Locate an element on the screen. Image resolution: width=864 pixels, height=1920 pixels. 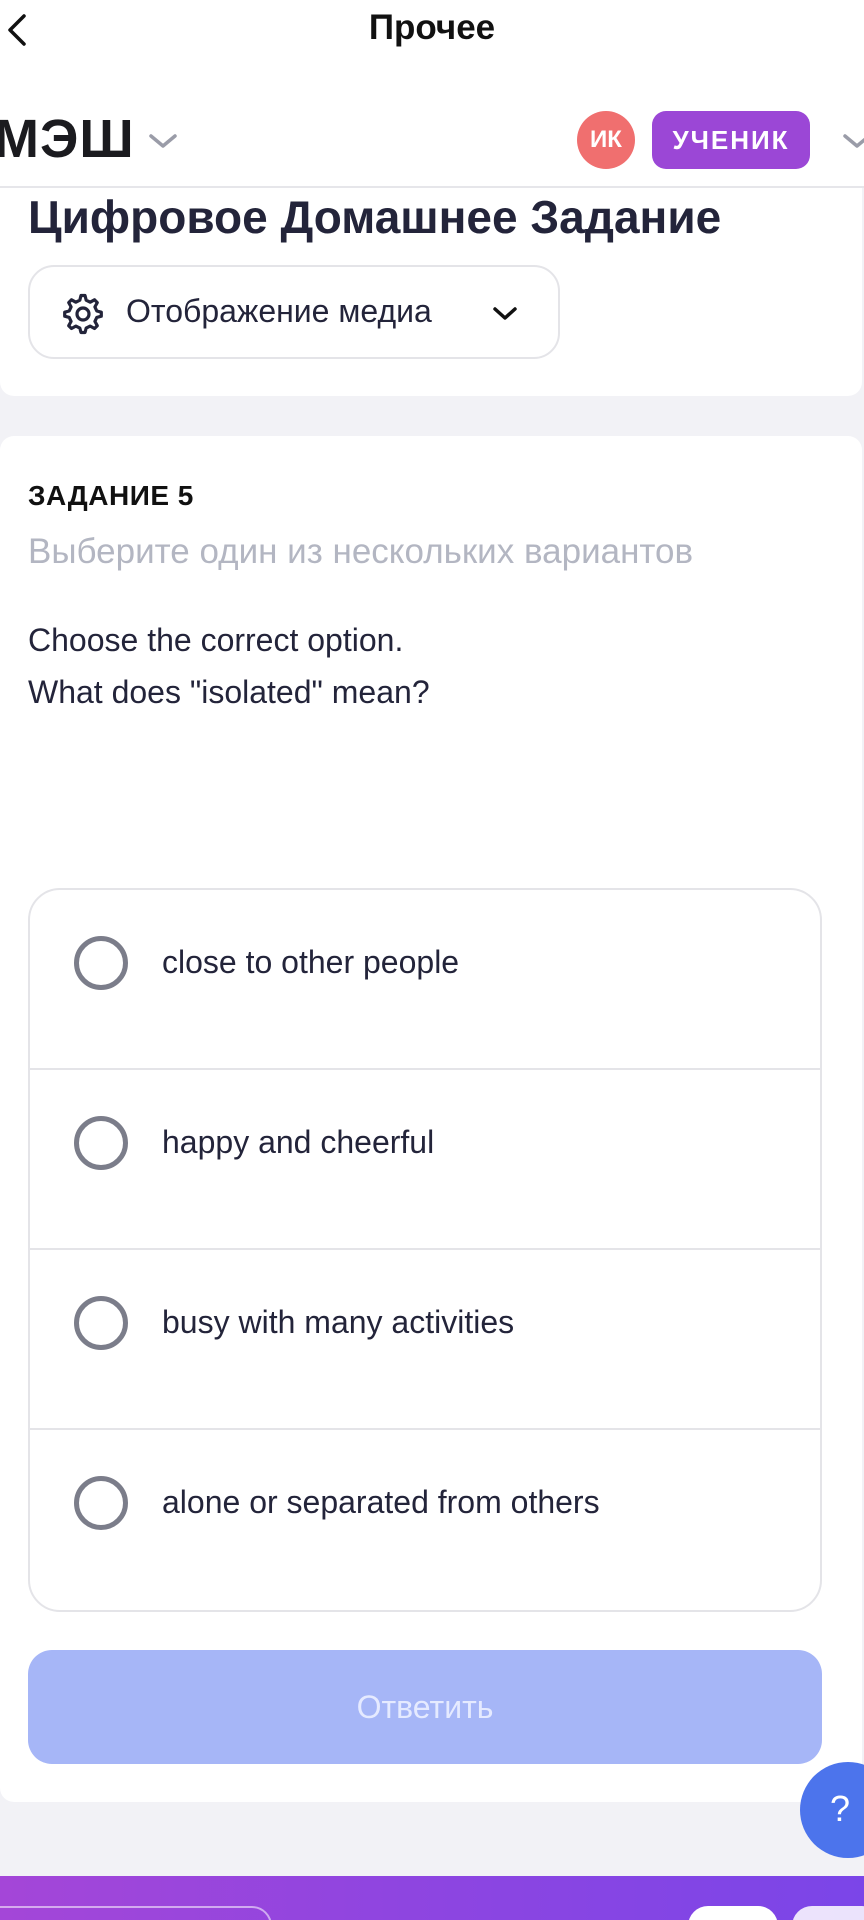
answer-option: alone or separated from others is located at coordinates (425, 1520).